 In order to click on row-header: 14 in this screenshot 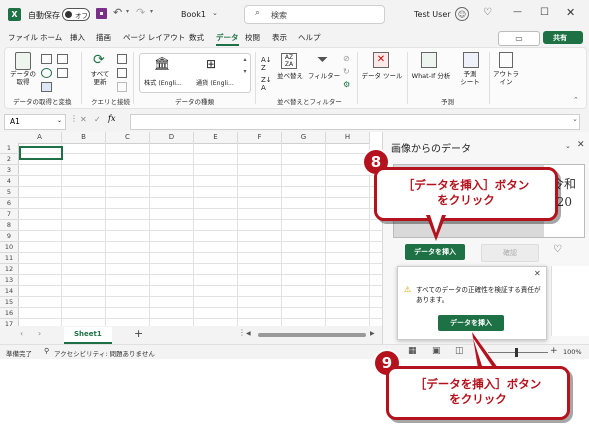, I will do `click(9, 291)`.